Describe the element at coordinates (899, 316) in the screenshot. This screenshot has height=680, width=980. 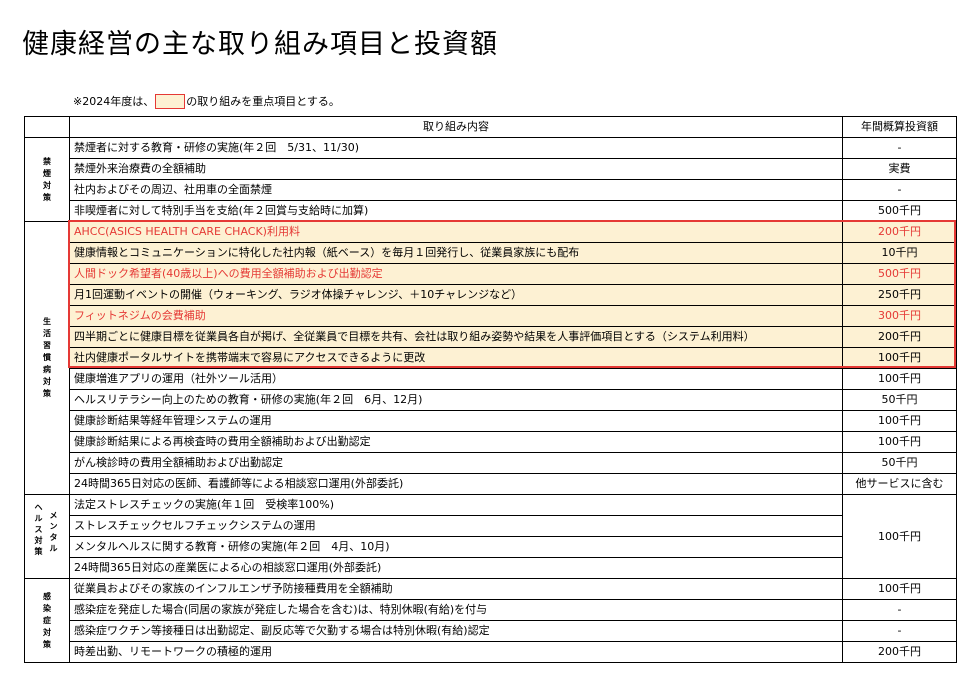
I see `row-amount: 300千円` at that location.